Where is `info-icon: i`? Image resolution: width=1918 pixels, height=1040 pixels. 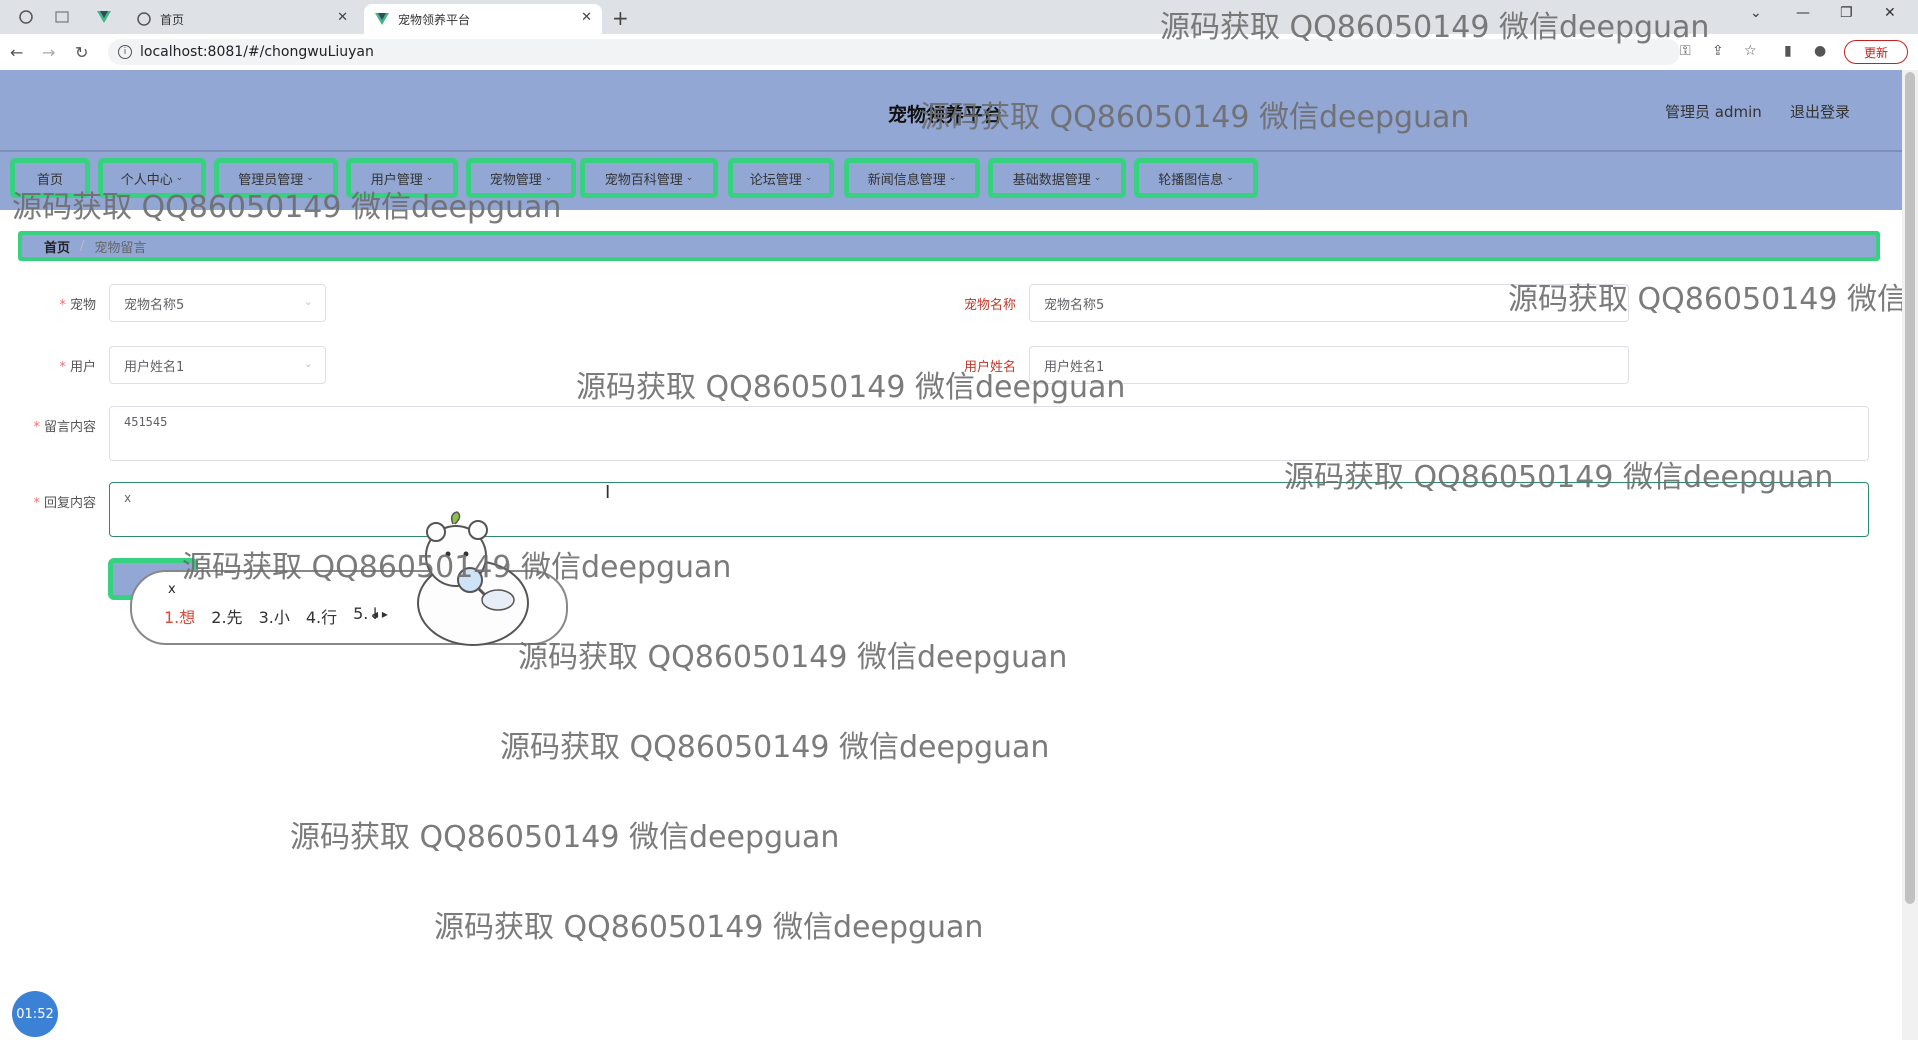
info-icon: i is located at coordinates (125, 52).